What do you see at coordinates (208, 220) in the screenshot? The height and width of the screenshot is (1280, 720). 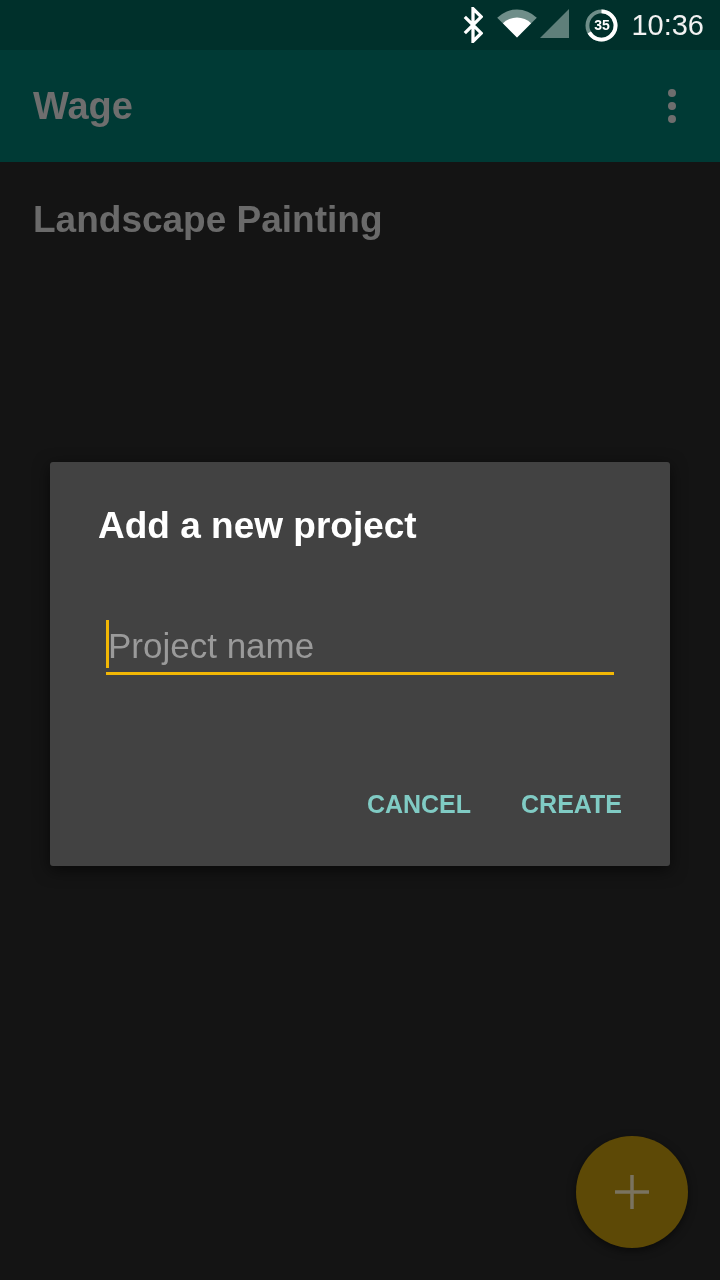 I see `project-item: Landscape Painting` at bounding box center [208, 220].